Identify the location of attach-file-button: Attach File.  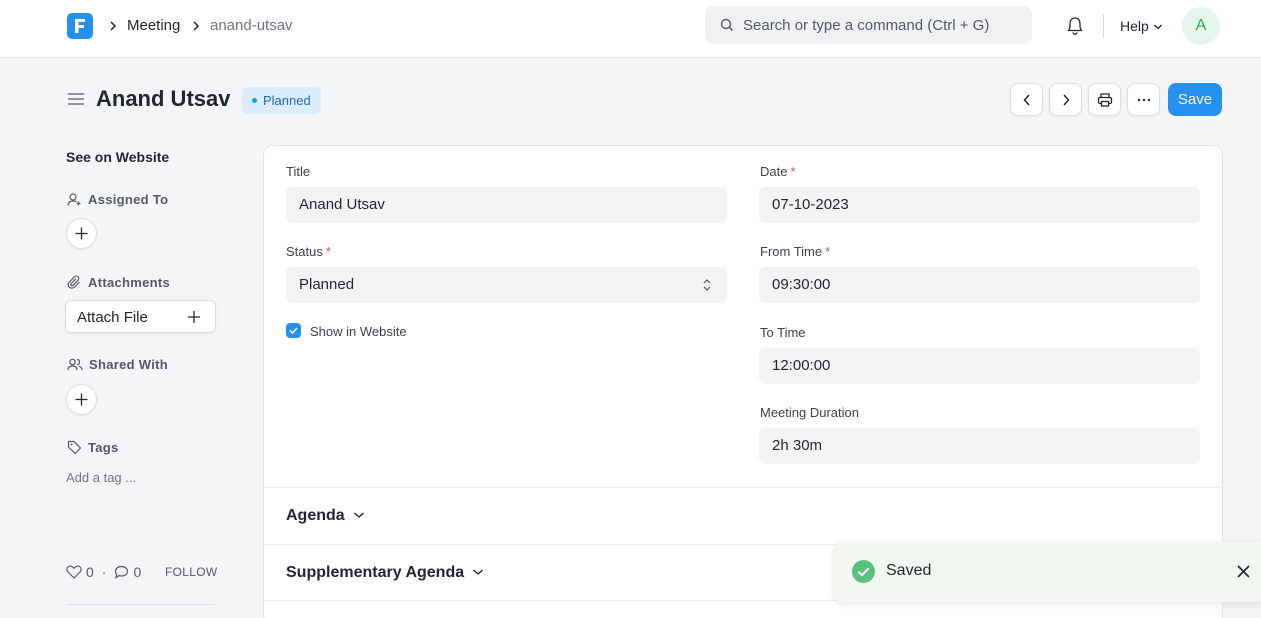
(140, 316).